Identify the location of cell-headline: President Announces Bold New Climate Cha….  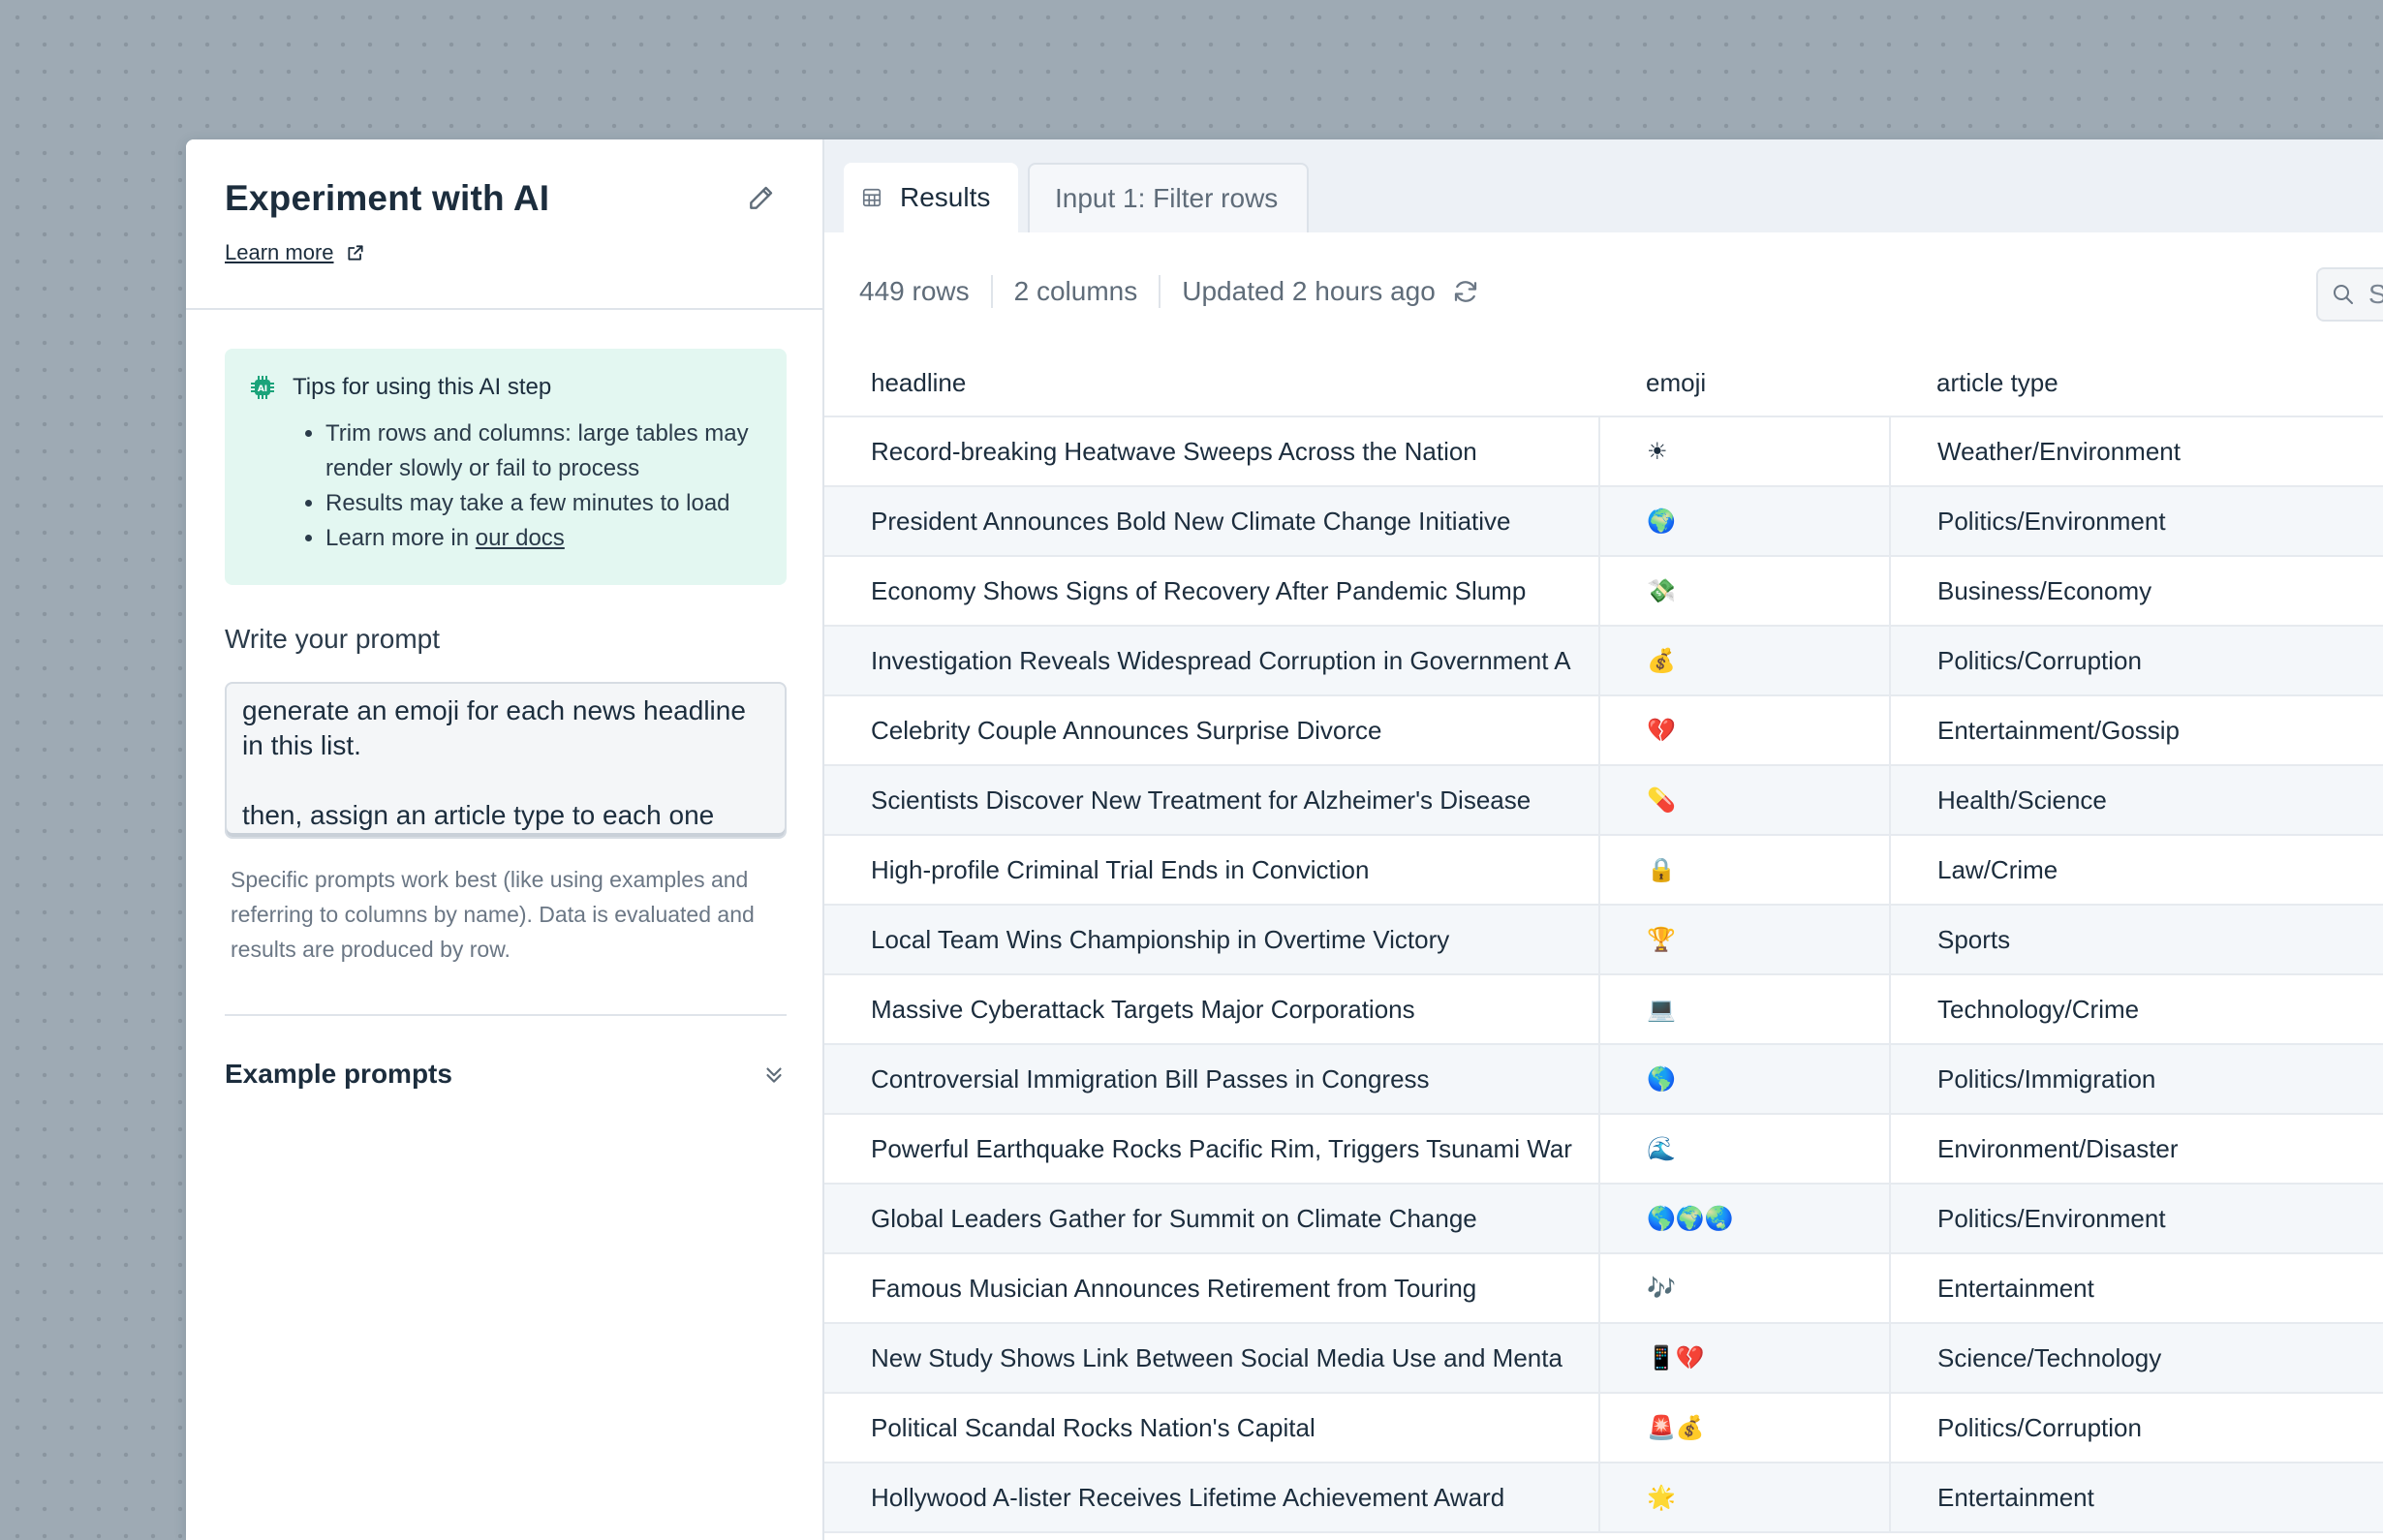
(1211, 522).